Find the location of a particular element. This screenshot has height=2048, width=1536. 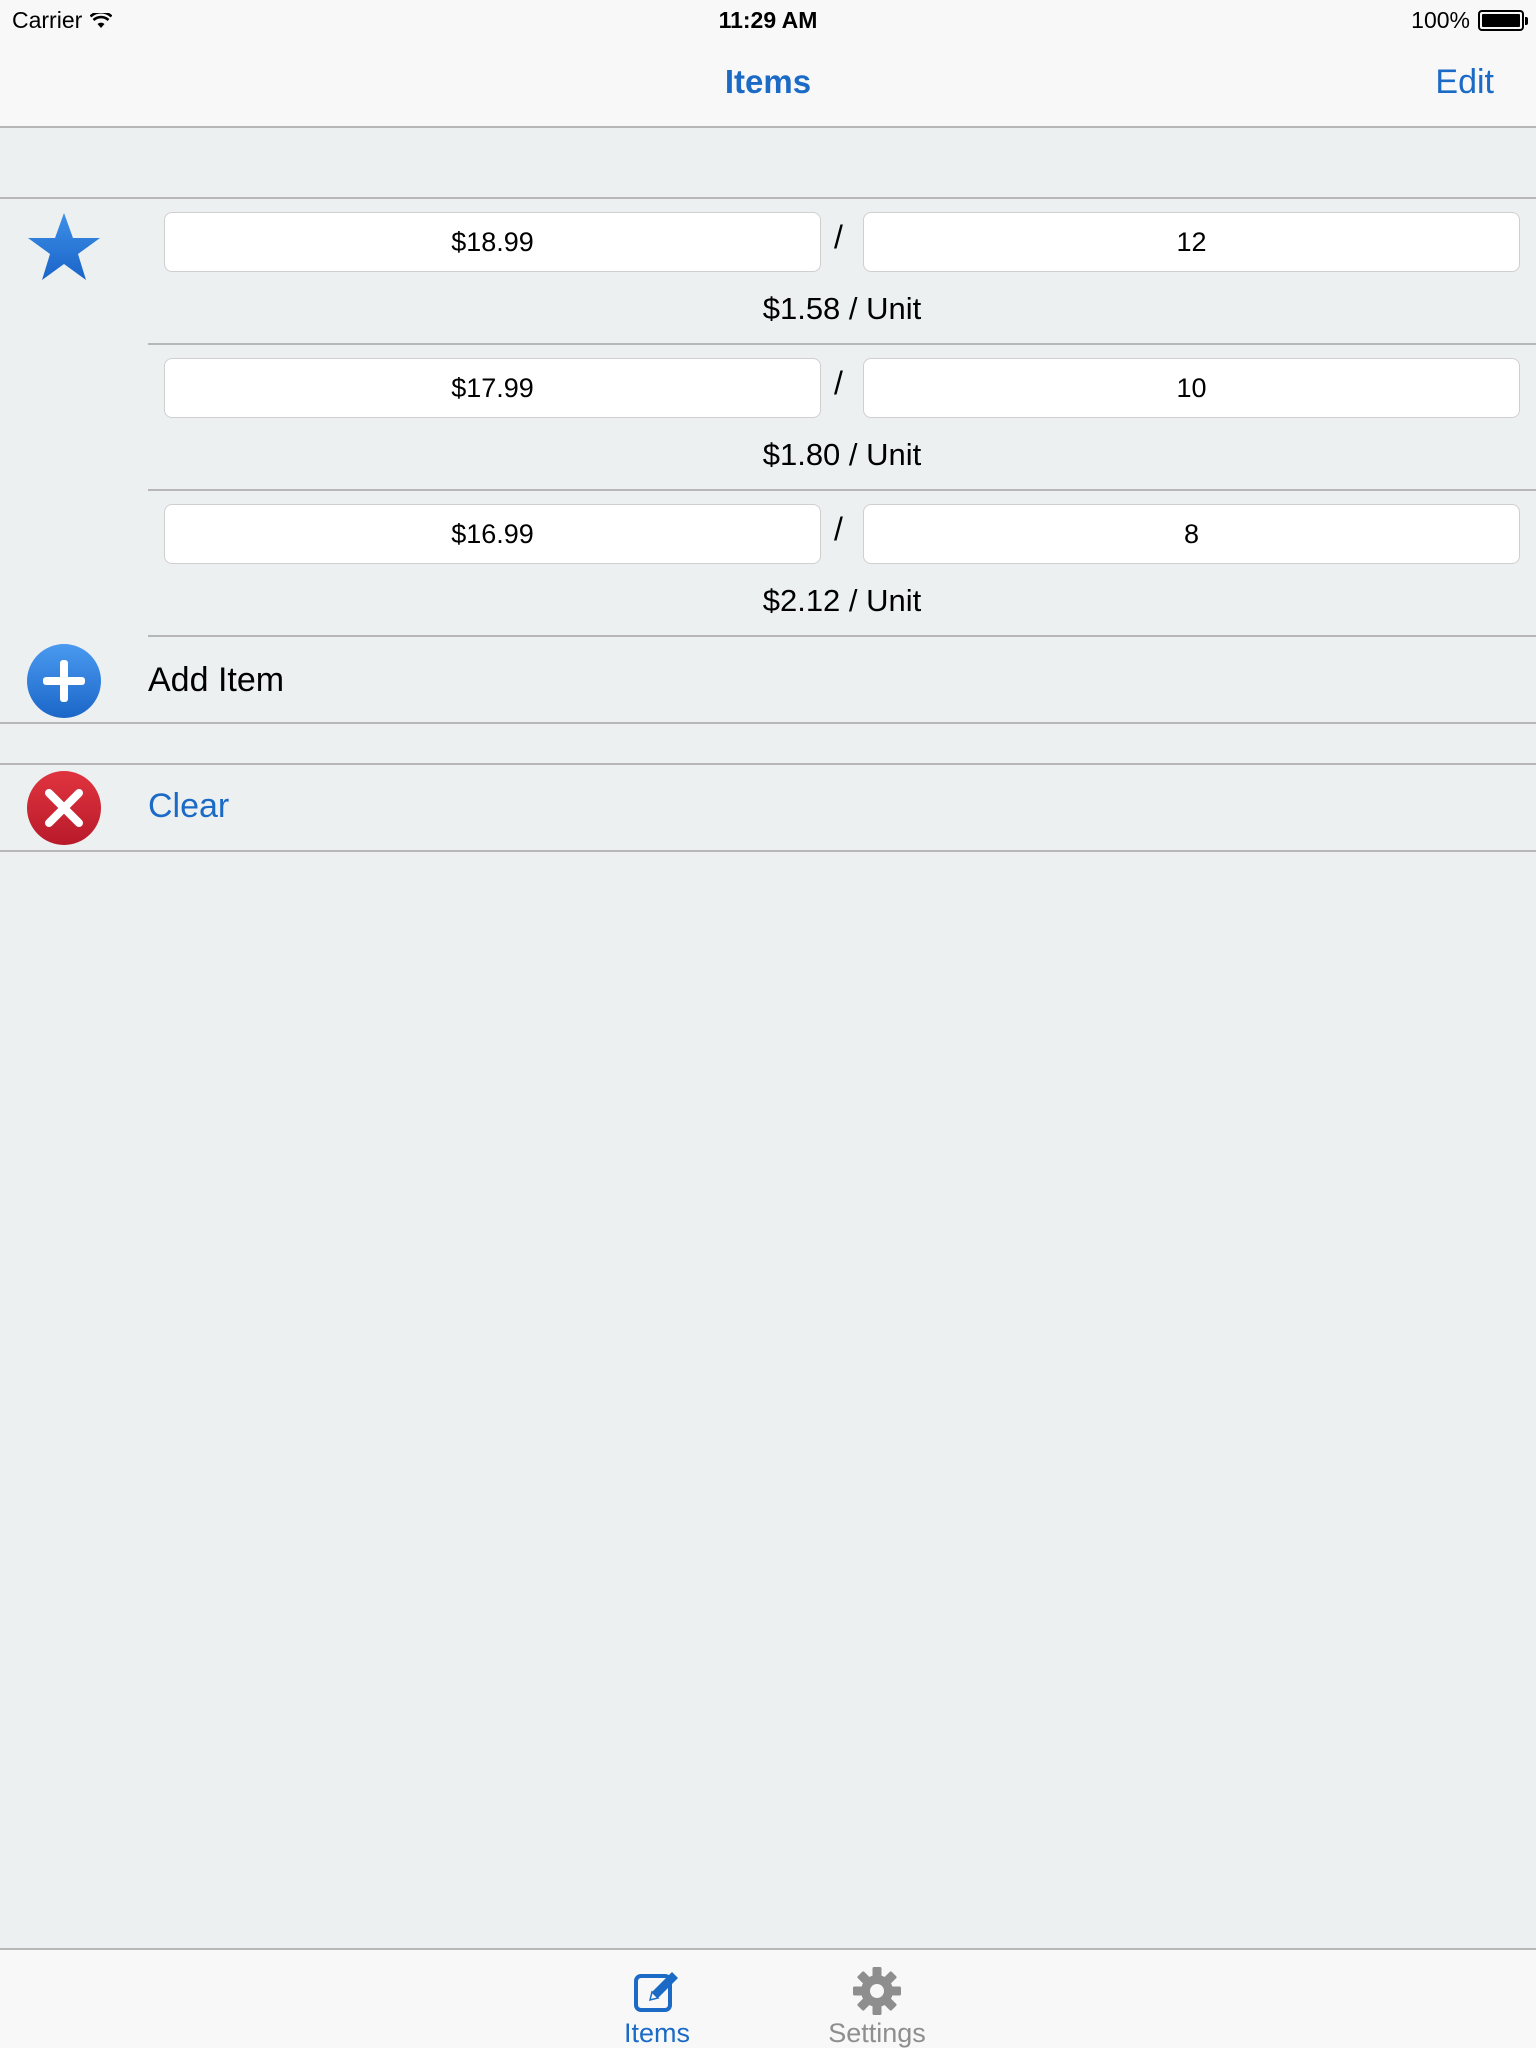

price-field: $16.99 is located at coordinates (492, 534).